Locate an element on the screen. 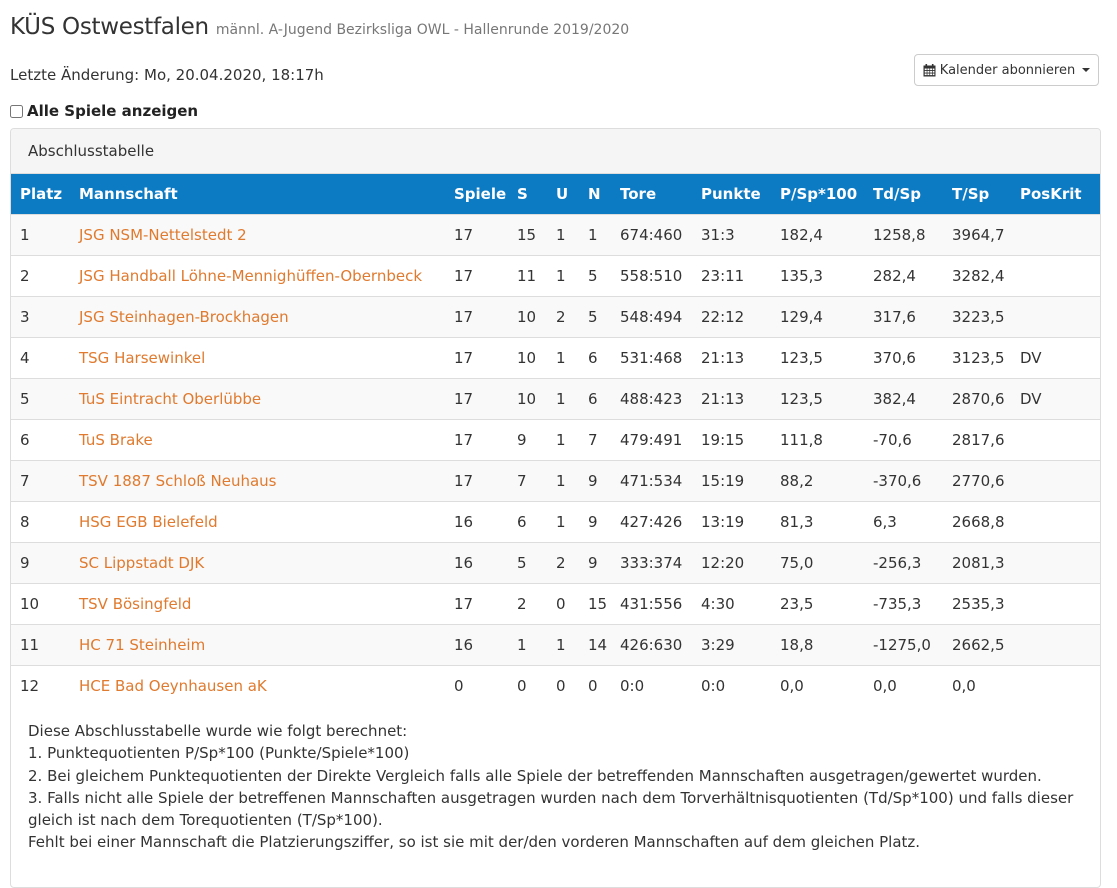  table-cell: 2668,8 is located at coordinates (978, 521).